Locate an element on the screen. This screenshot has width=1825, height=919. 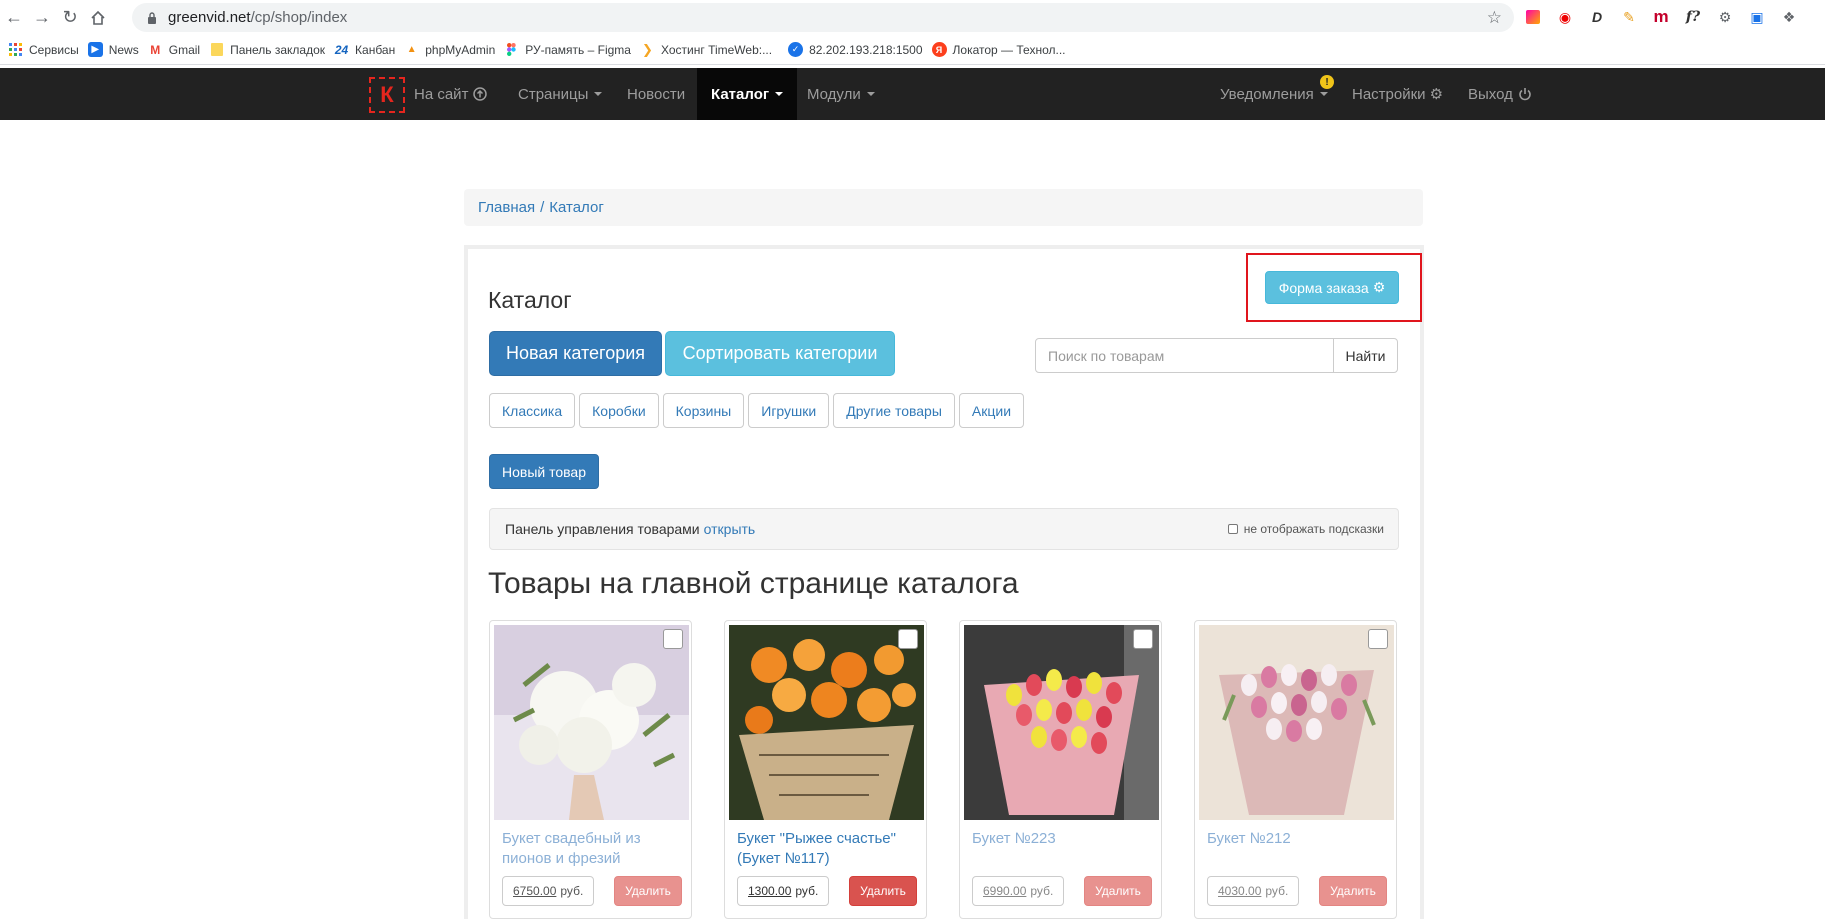
new-item-button: Новый товар is located at coordinates (544, 471).